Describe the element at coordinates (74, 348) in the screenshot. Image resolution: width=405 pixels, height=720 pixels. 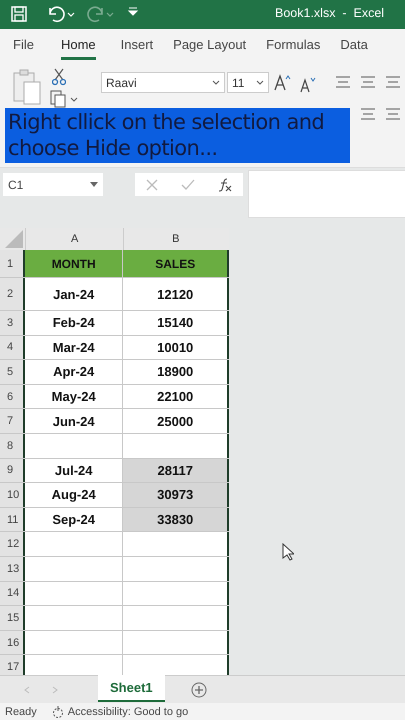
I see `table-cell: Mar-24` at that location.